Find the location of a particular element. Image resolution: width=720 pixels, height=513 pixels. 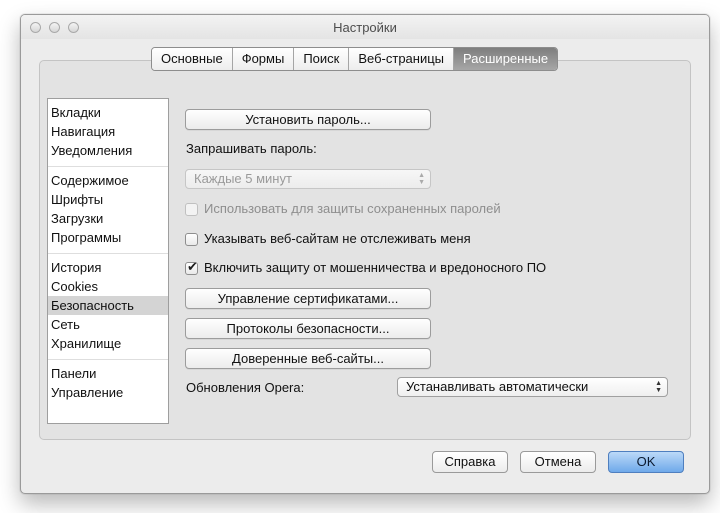

sidebar-item-security: Безопасность is located at coordinates (108, 305).